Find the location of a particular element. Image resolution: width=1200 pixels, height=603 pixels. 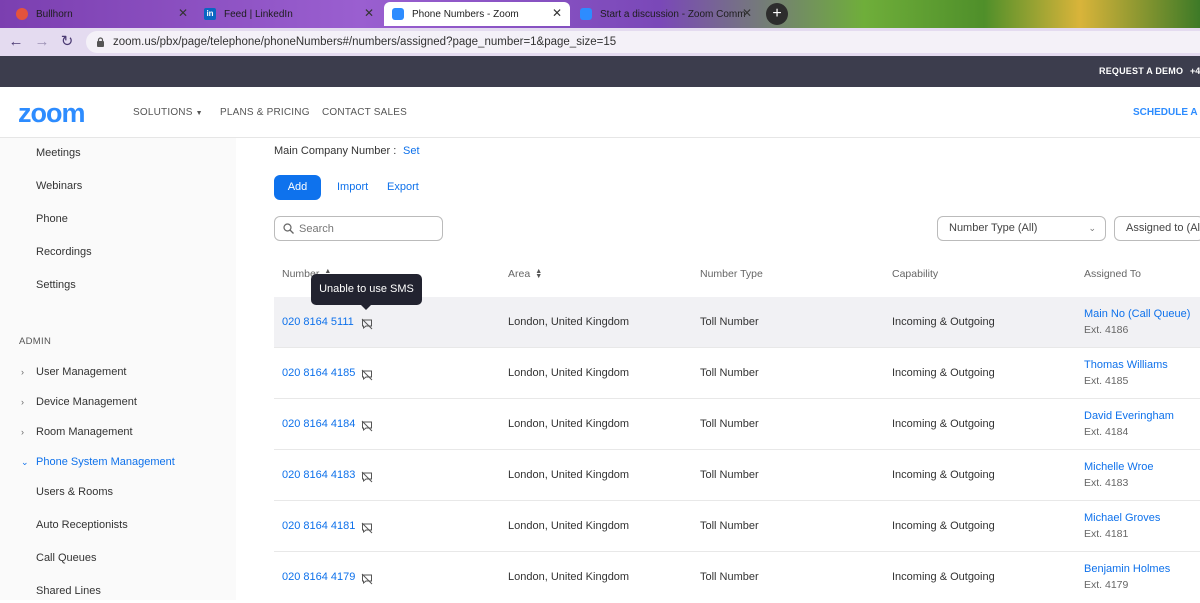

request-demo-link: REQUEST A DEMO is located at coordinates (1141, 71).